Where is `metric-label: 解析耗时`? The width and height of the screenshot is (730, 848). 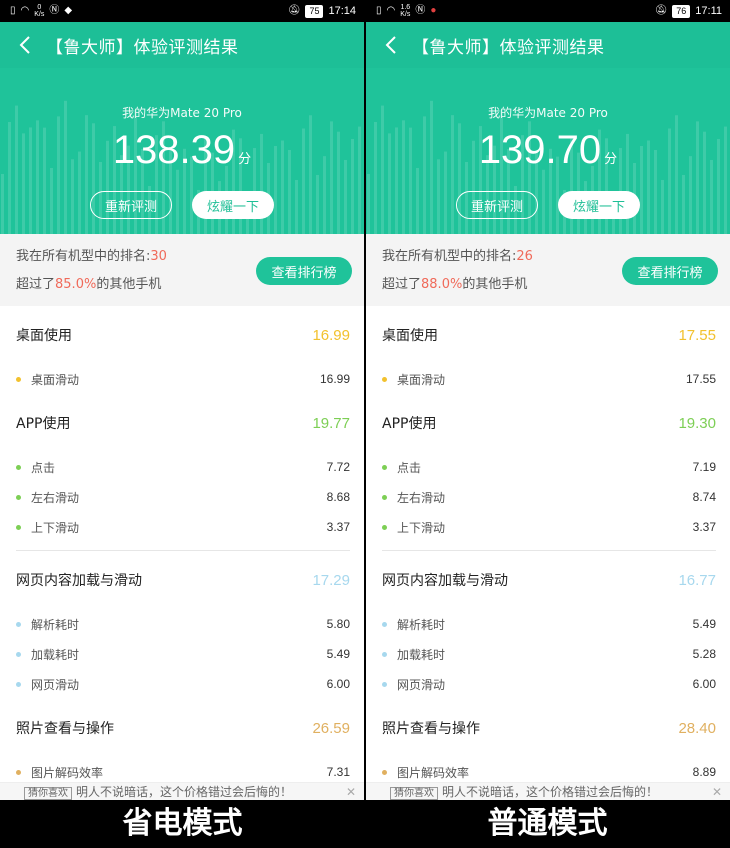 metric-label: 解析耗时 is located at coordinates (55, 624).